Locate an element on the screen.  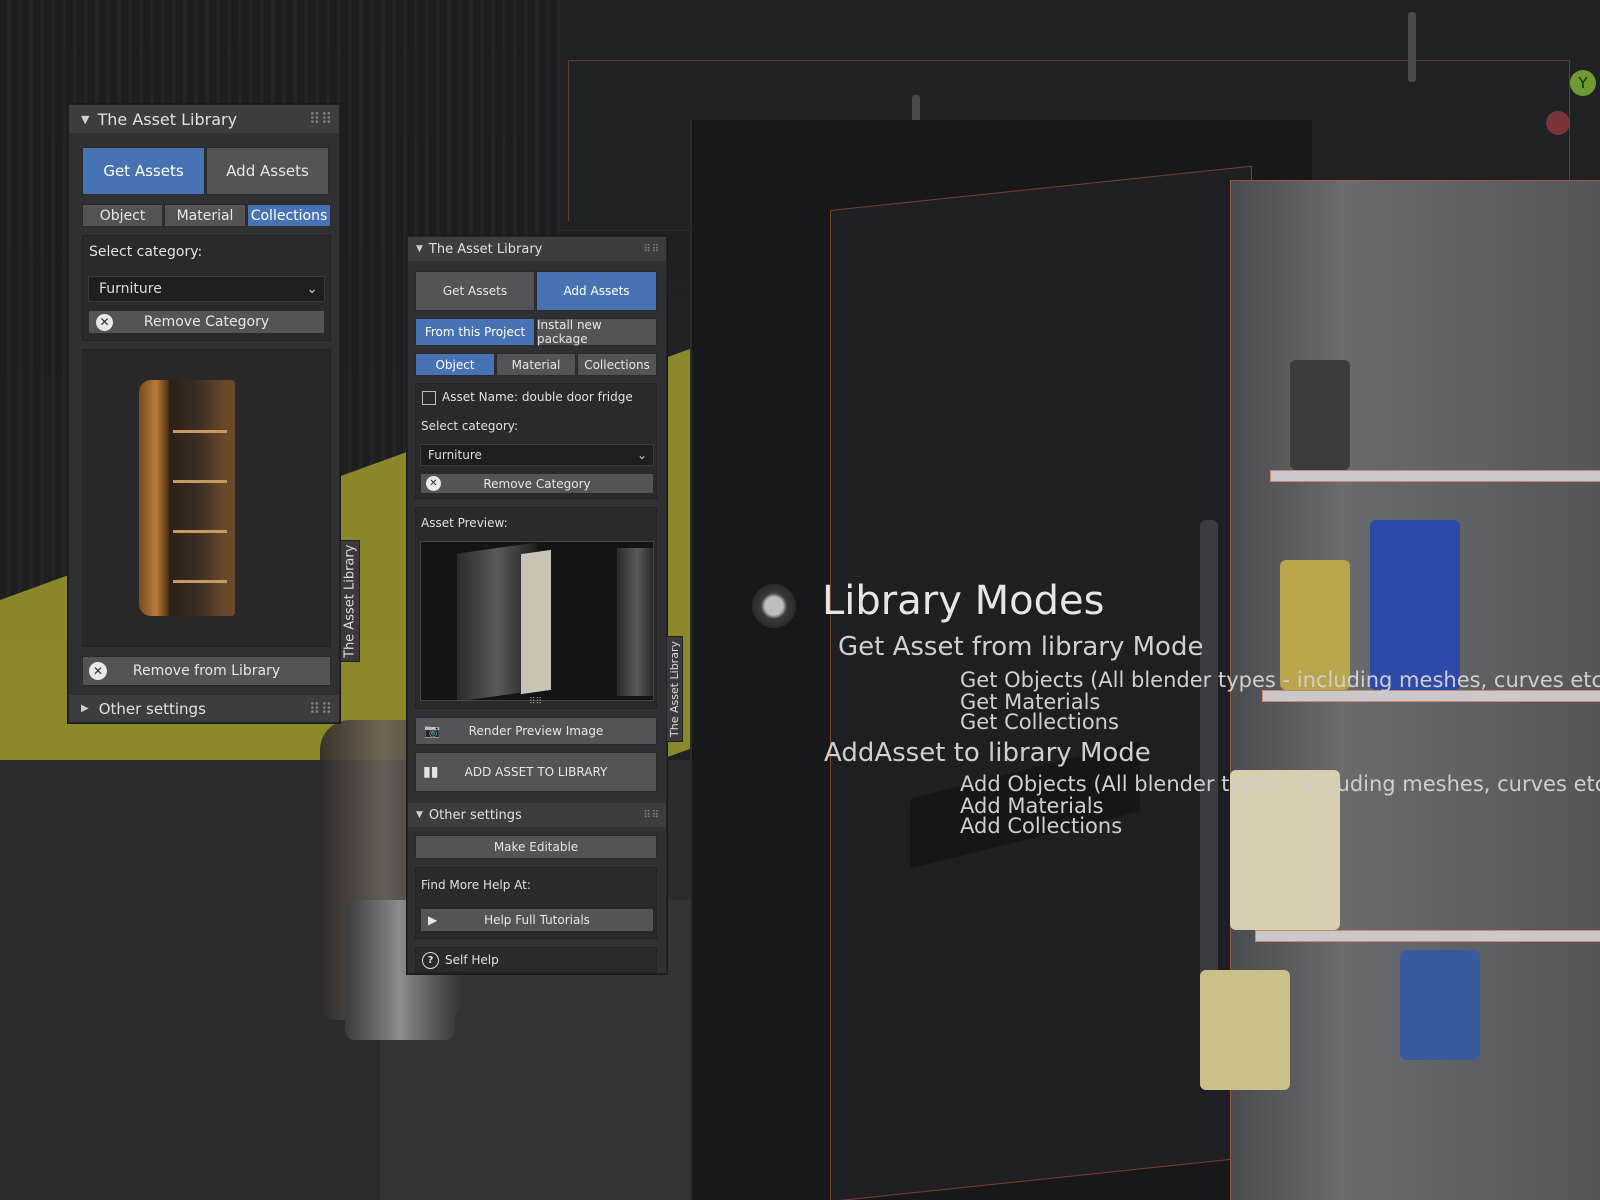
expand-triangle-icon: ▶ is located at coordinates (85, 708).